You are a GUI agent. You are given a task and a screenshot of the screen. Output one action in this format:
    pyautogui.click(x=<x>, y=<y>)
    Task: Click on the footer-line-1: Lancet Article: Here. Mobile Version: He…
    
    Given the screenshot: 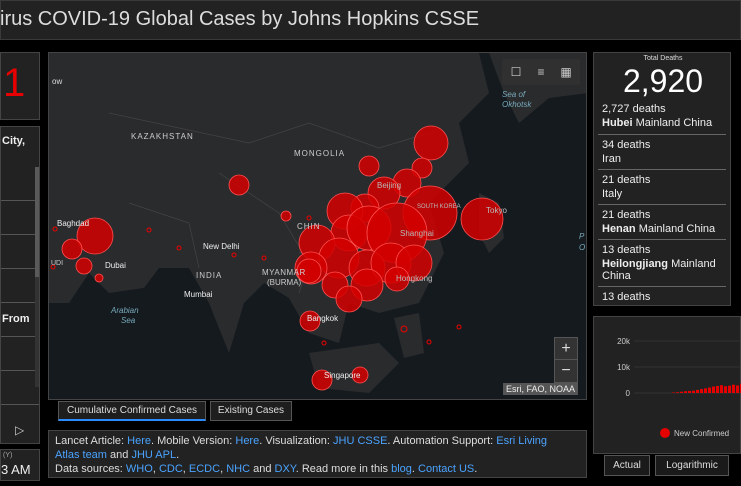 What is the action you would take?
    pyautogui.click(x=301, y=441)
    